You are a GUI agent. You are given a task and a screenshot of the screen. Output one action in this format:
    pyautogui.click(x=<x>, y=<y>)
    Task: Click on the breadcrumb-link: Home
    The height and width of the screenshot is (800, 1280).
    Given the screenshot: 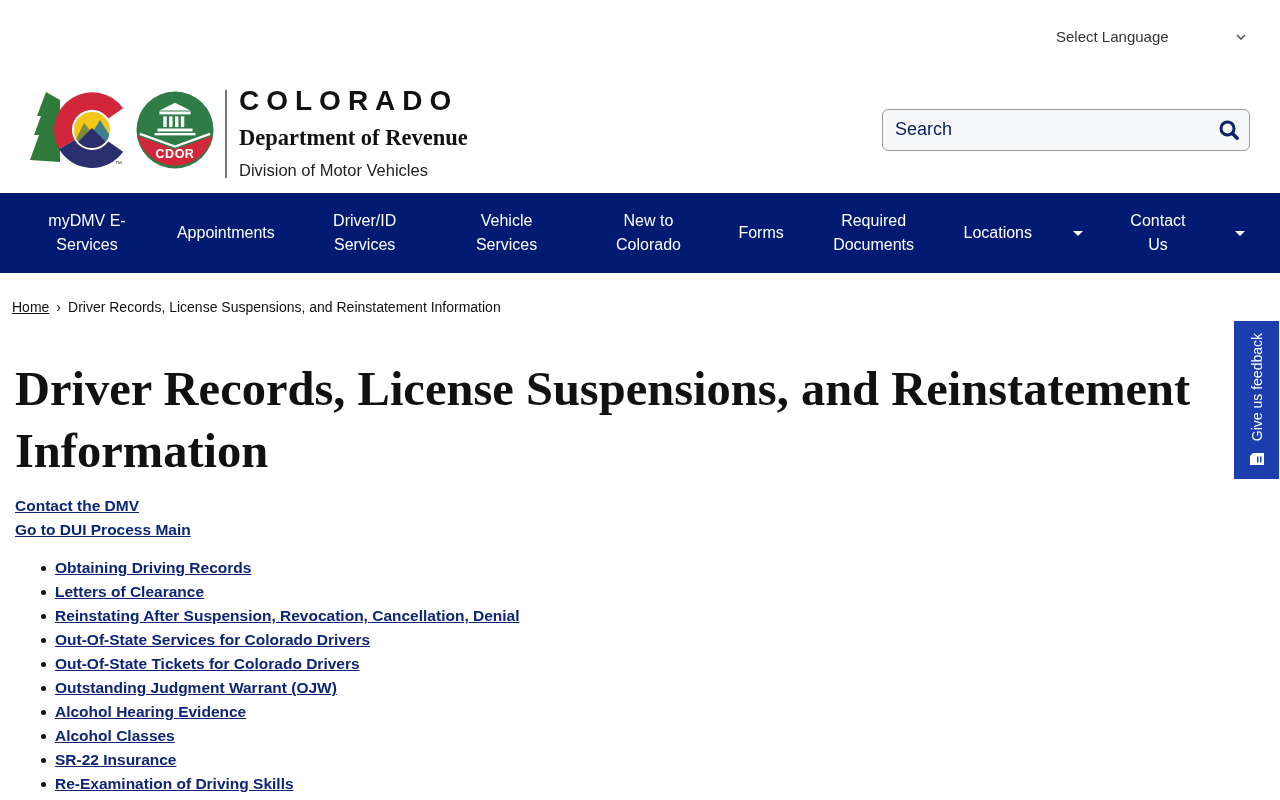 What is the action you would take?
    pyautogui.click(x=31, y=307)
    